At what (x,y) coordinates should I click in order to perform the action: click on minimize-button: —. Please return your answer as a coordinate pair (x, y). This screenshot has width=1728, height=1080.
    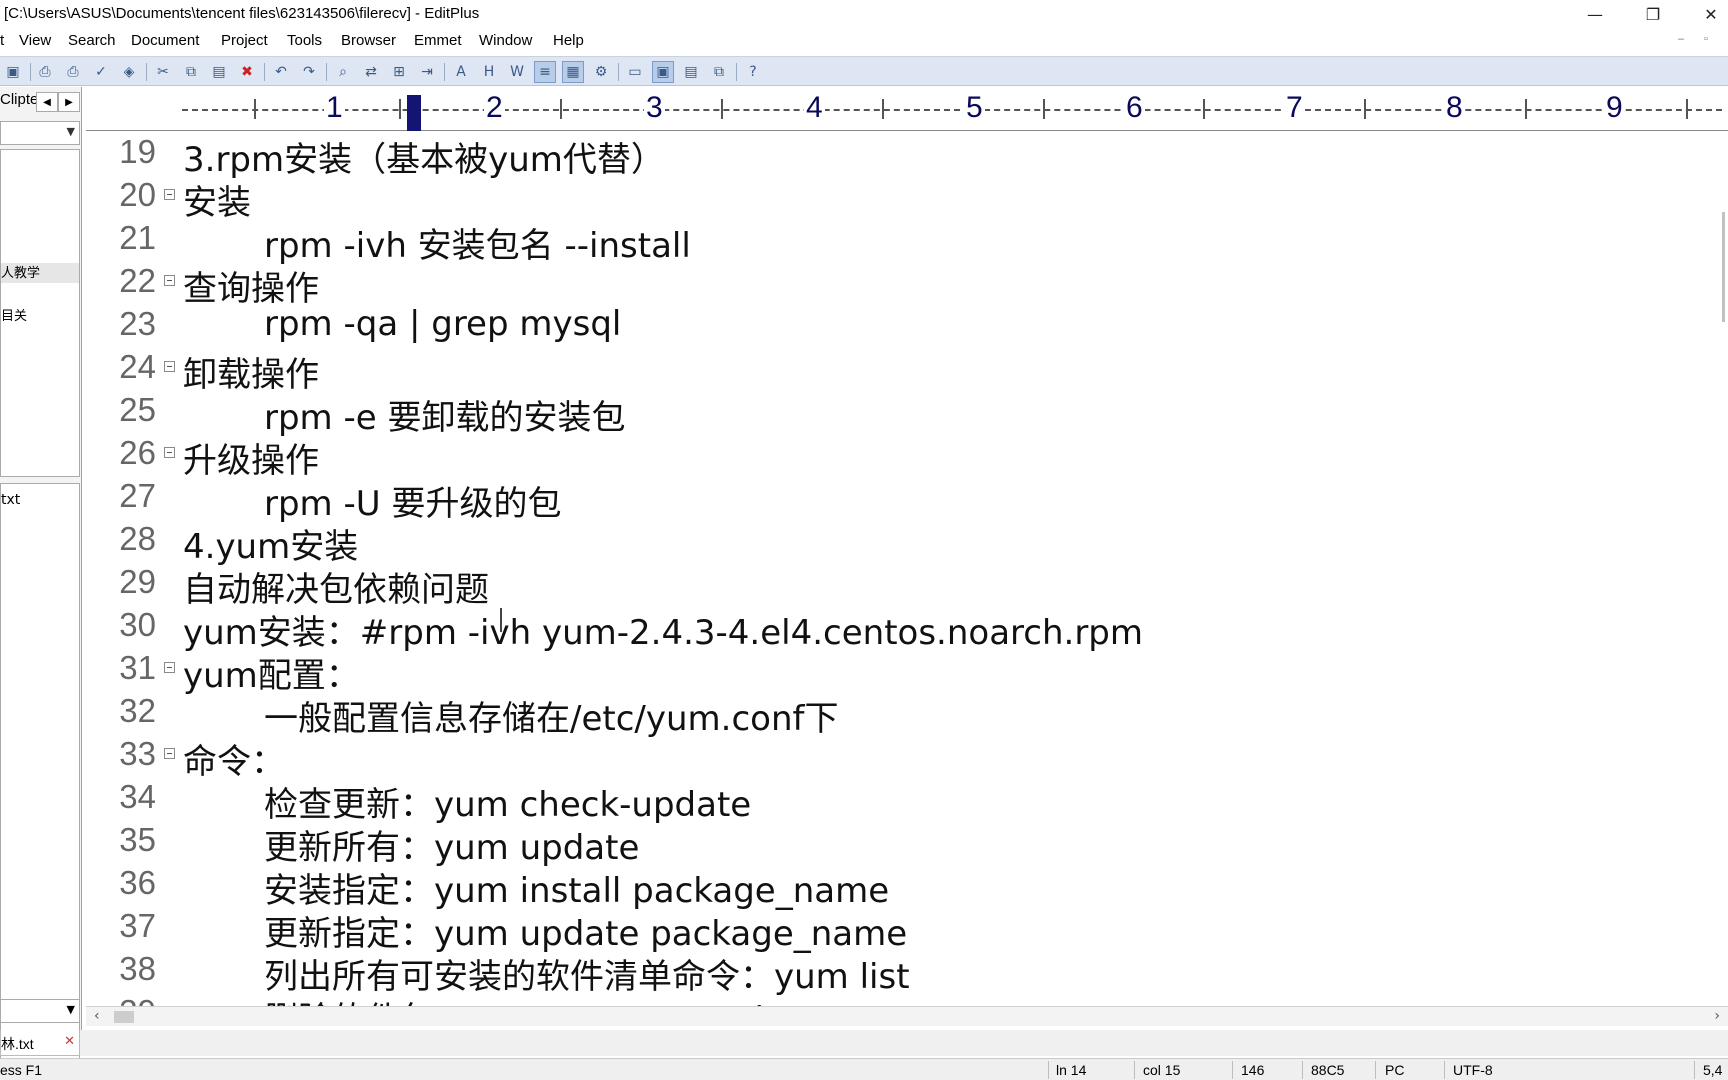
    Looking at the image, I should click on (1595, 14).